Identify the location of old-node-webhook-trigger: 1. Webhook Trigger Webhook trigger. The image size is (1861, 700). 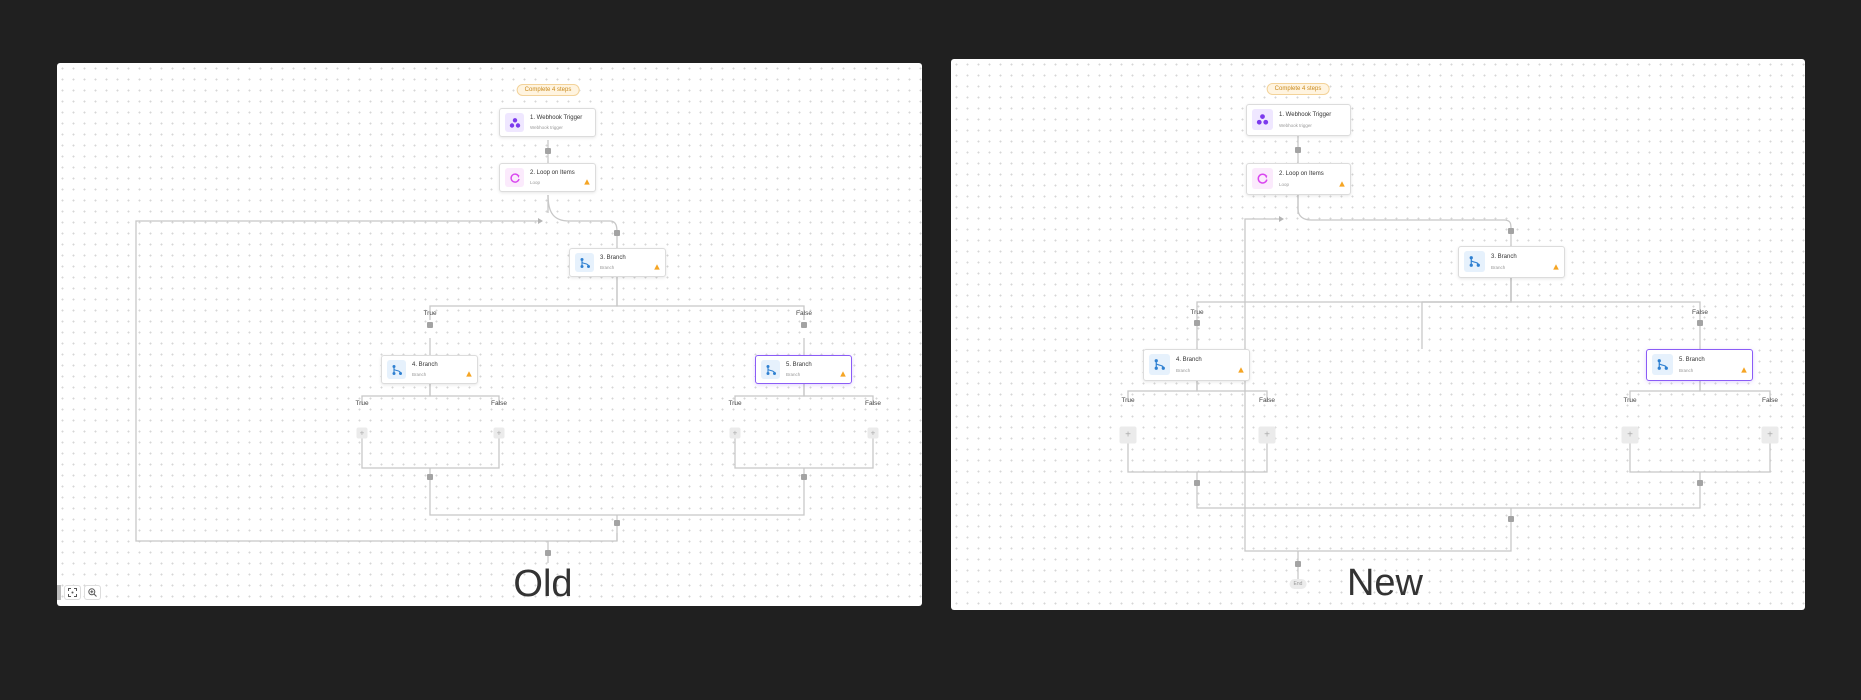
(547, 122).